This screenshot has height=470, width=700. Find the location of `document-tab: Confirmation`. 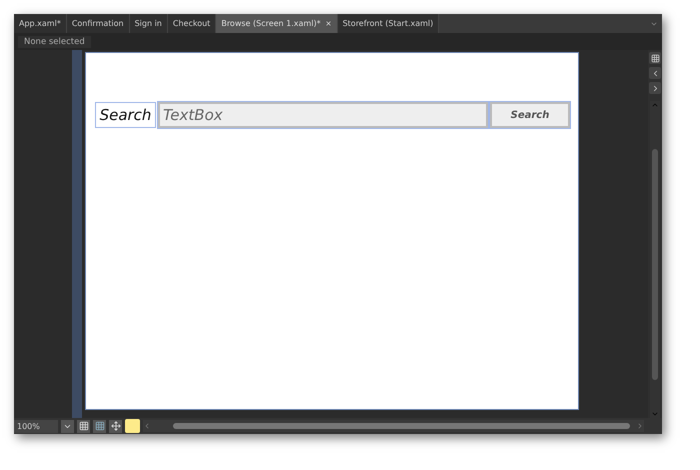

document-tab: Confirmation is located at coordinates (98, 23).